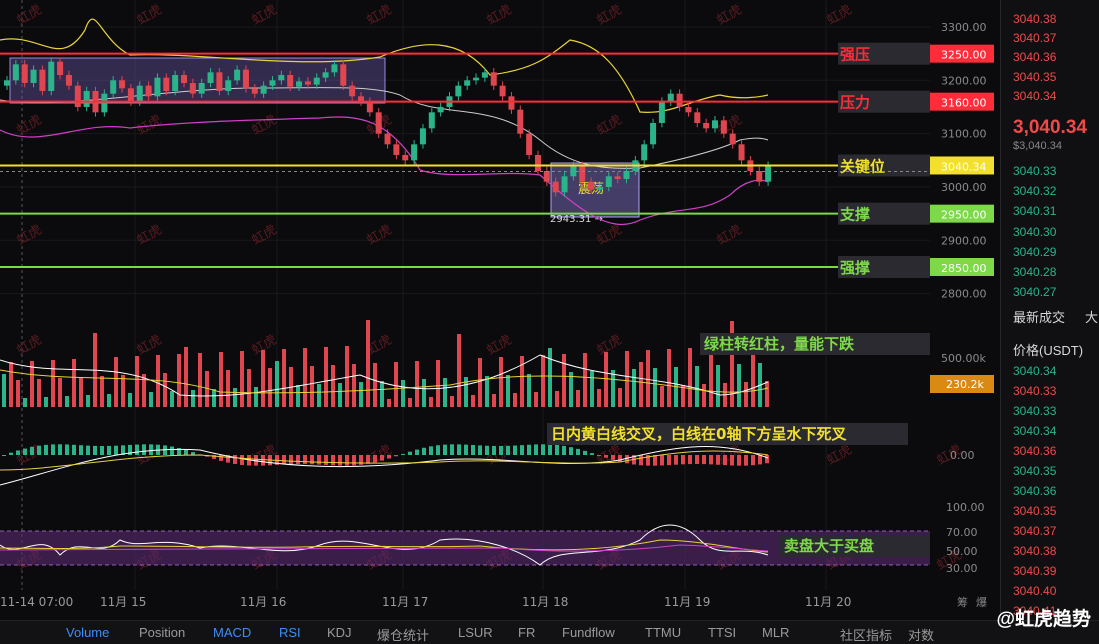 This screenshot has width=1099, height=644. What do you see at coordinates (962, 603) in the screenshot?
I see `corner-label-1: 筹` at bounding box center [962, 603].